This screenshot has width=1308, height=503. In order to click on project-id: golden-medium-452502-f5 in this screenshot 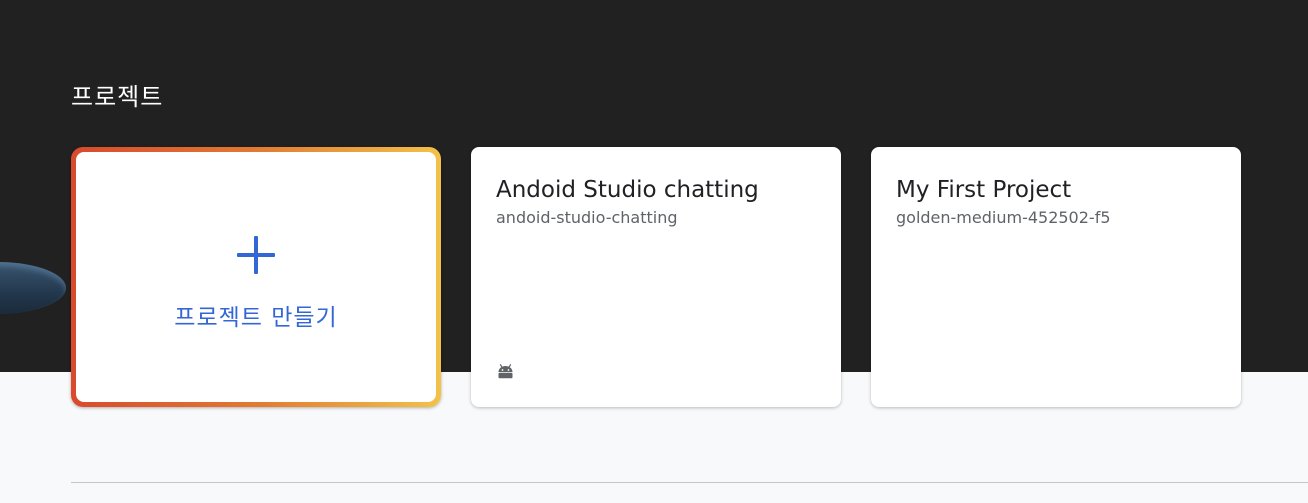, I will do `click(1003, 217)`.